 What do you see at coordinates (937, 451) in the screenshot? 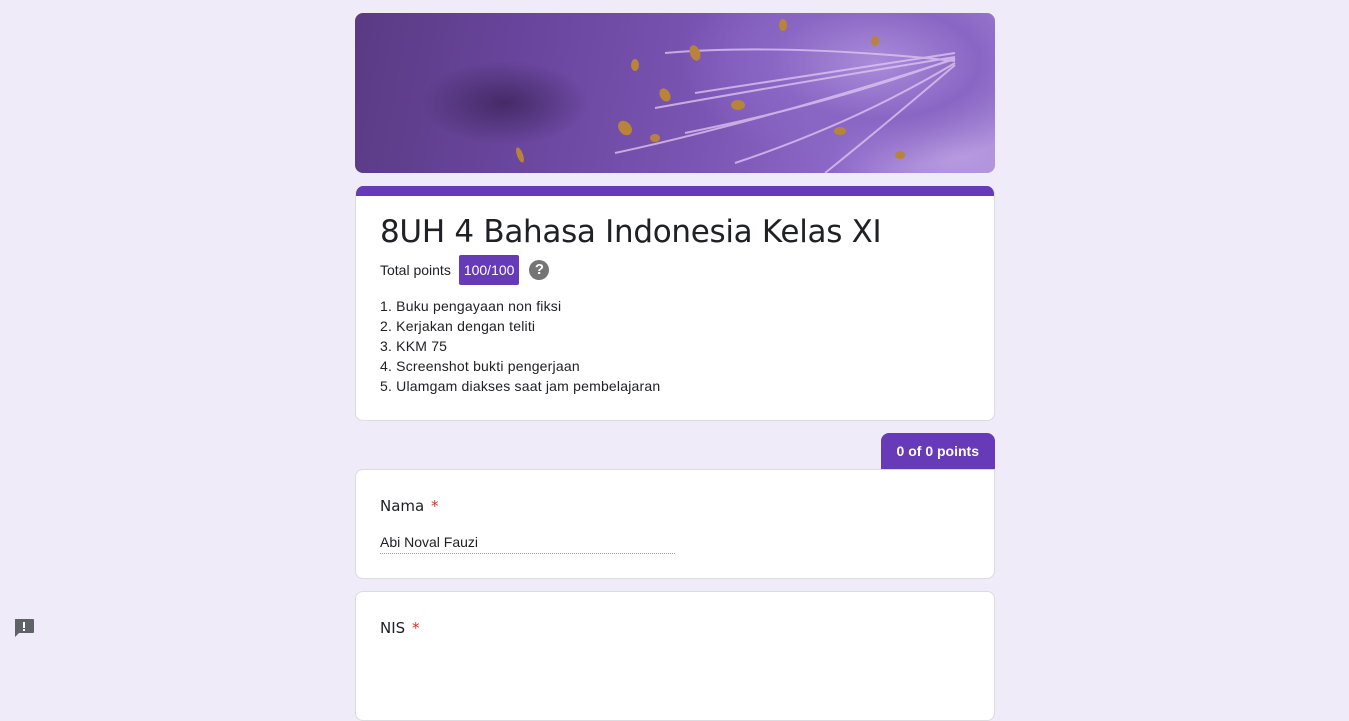
I see `section-score-badge: 0 of 0 points` at bounding box center [937, 451].